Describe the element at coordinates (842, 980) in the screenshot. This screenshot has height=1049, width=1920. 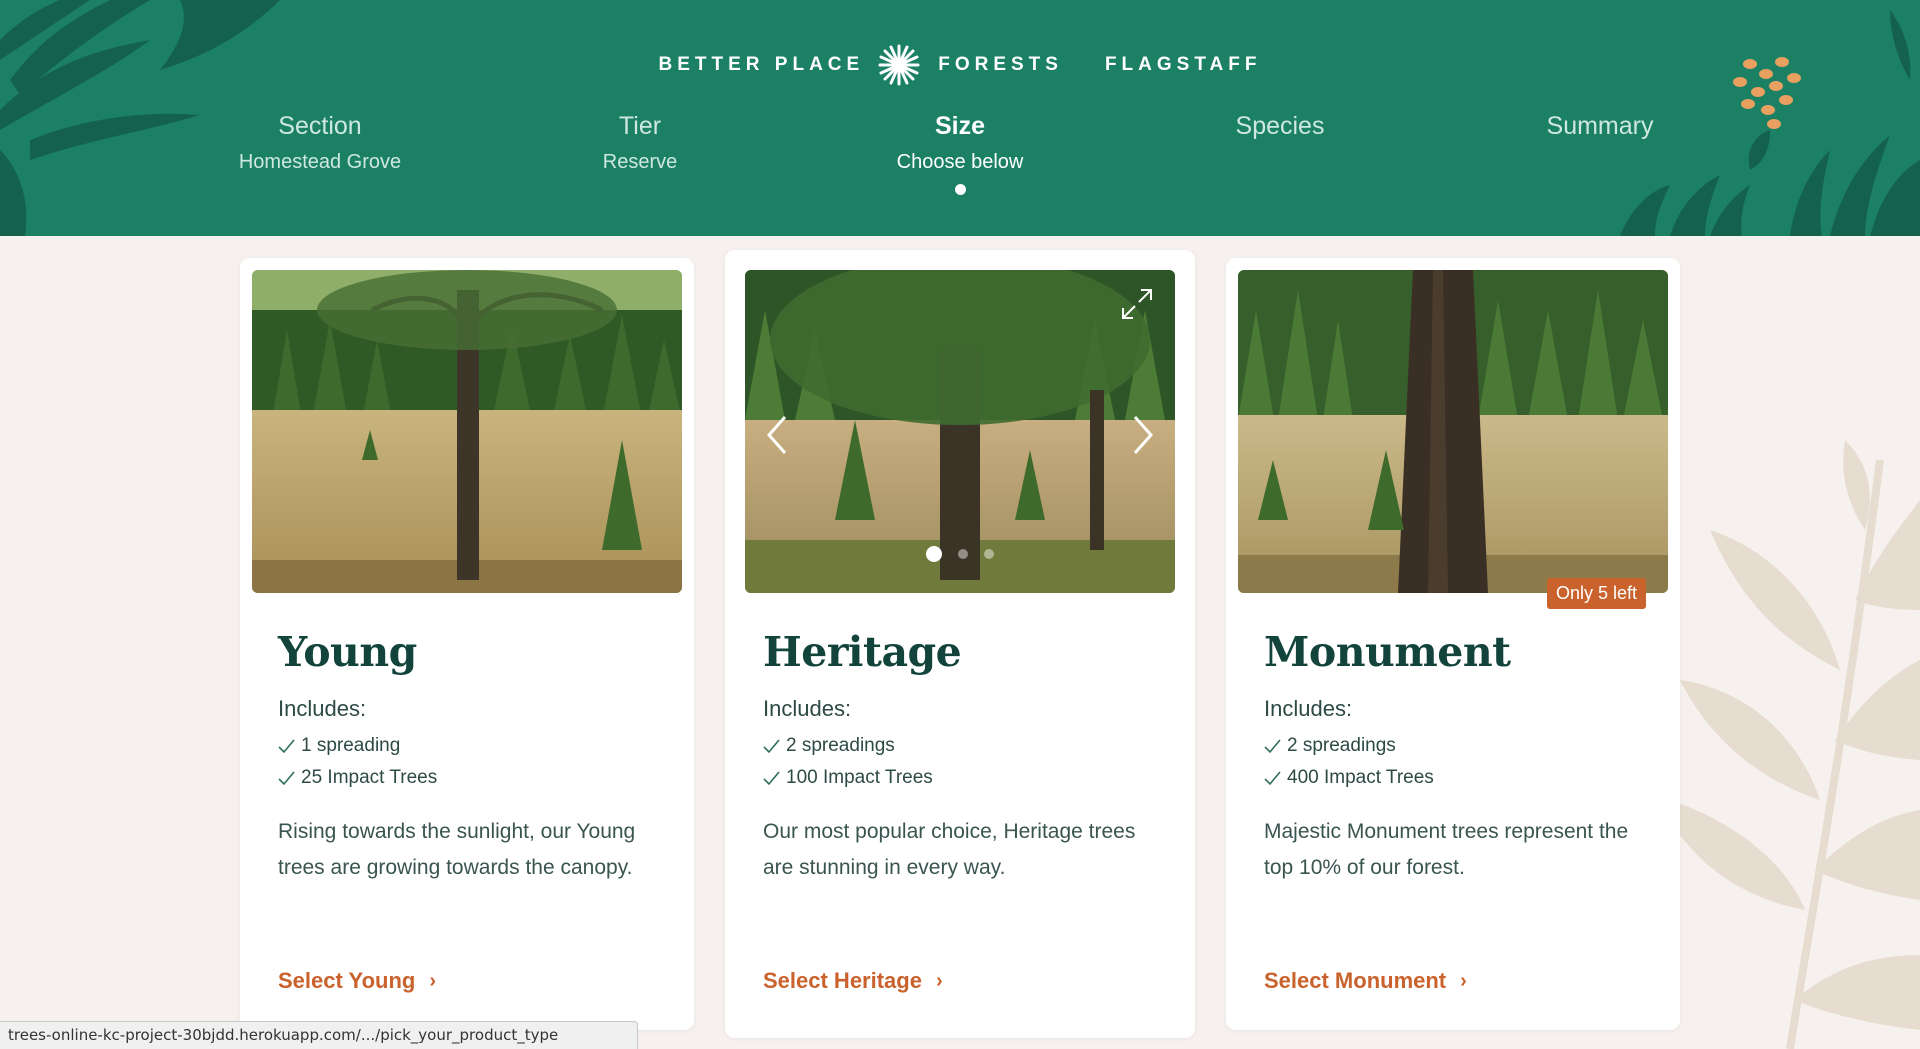
I see `select-link-label: Select Heritage` at that location.